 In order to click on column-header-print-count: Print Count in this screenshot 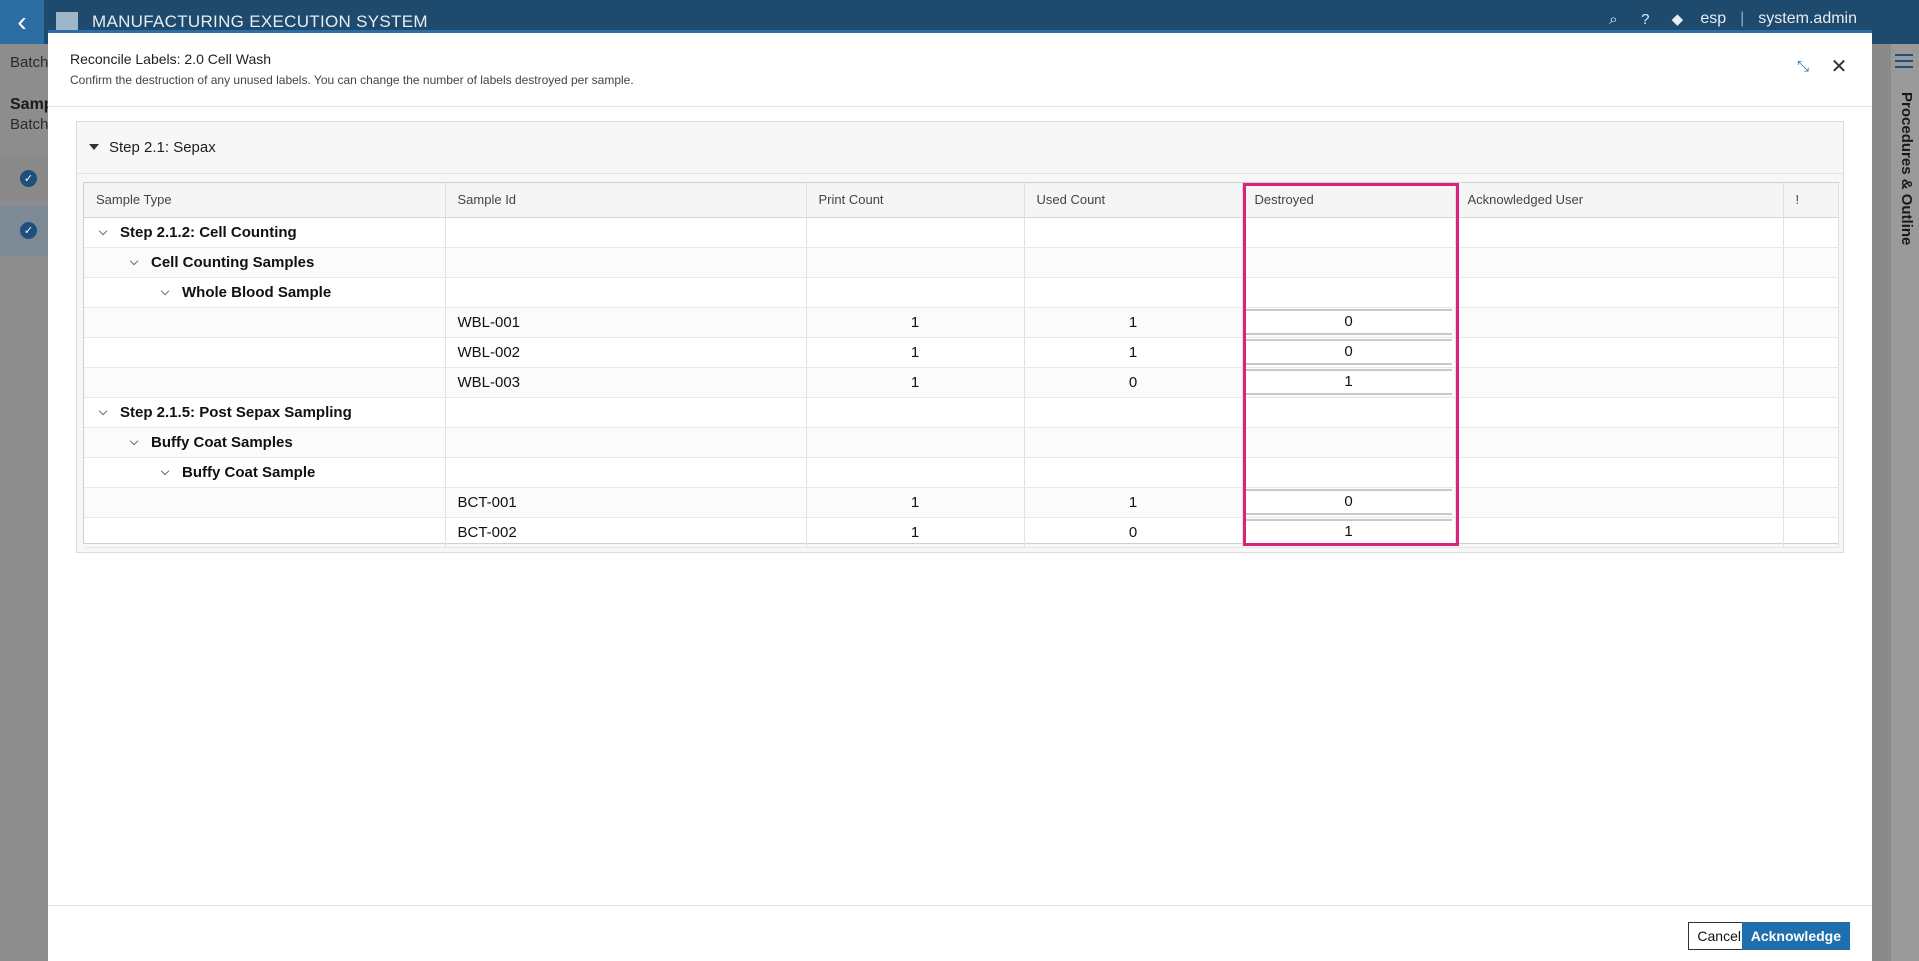, I will do `click(915, 200)`.